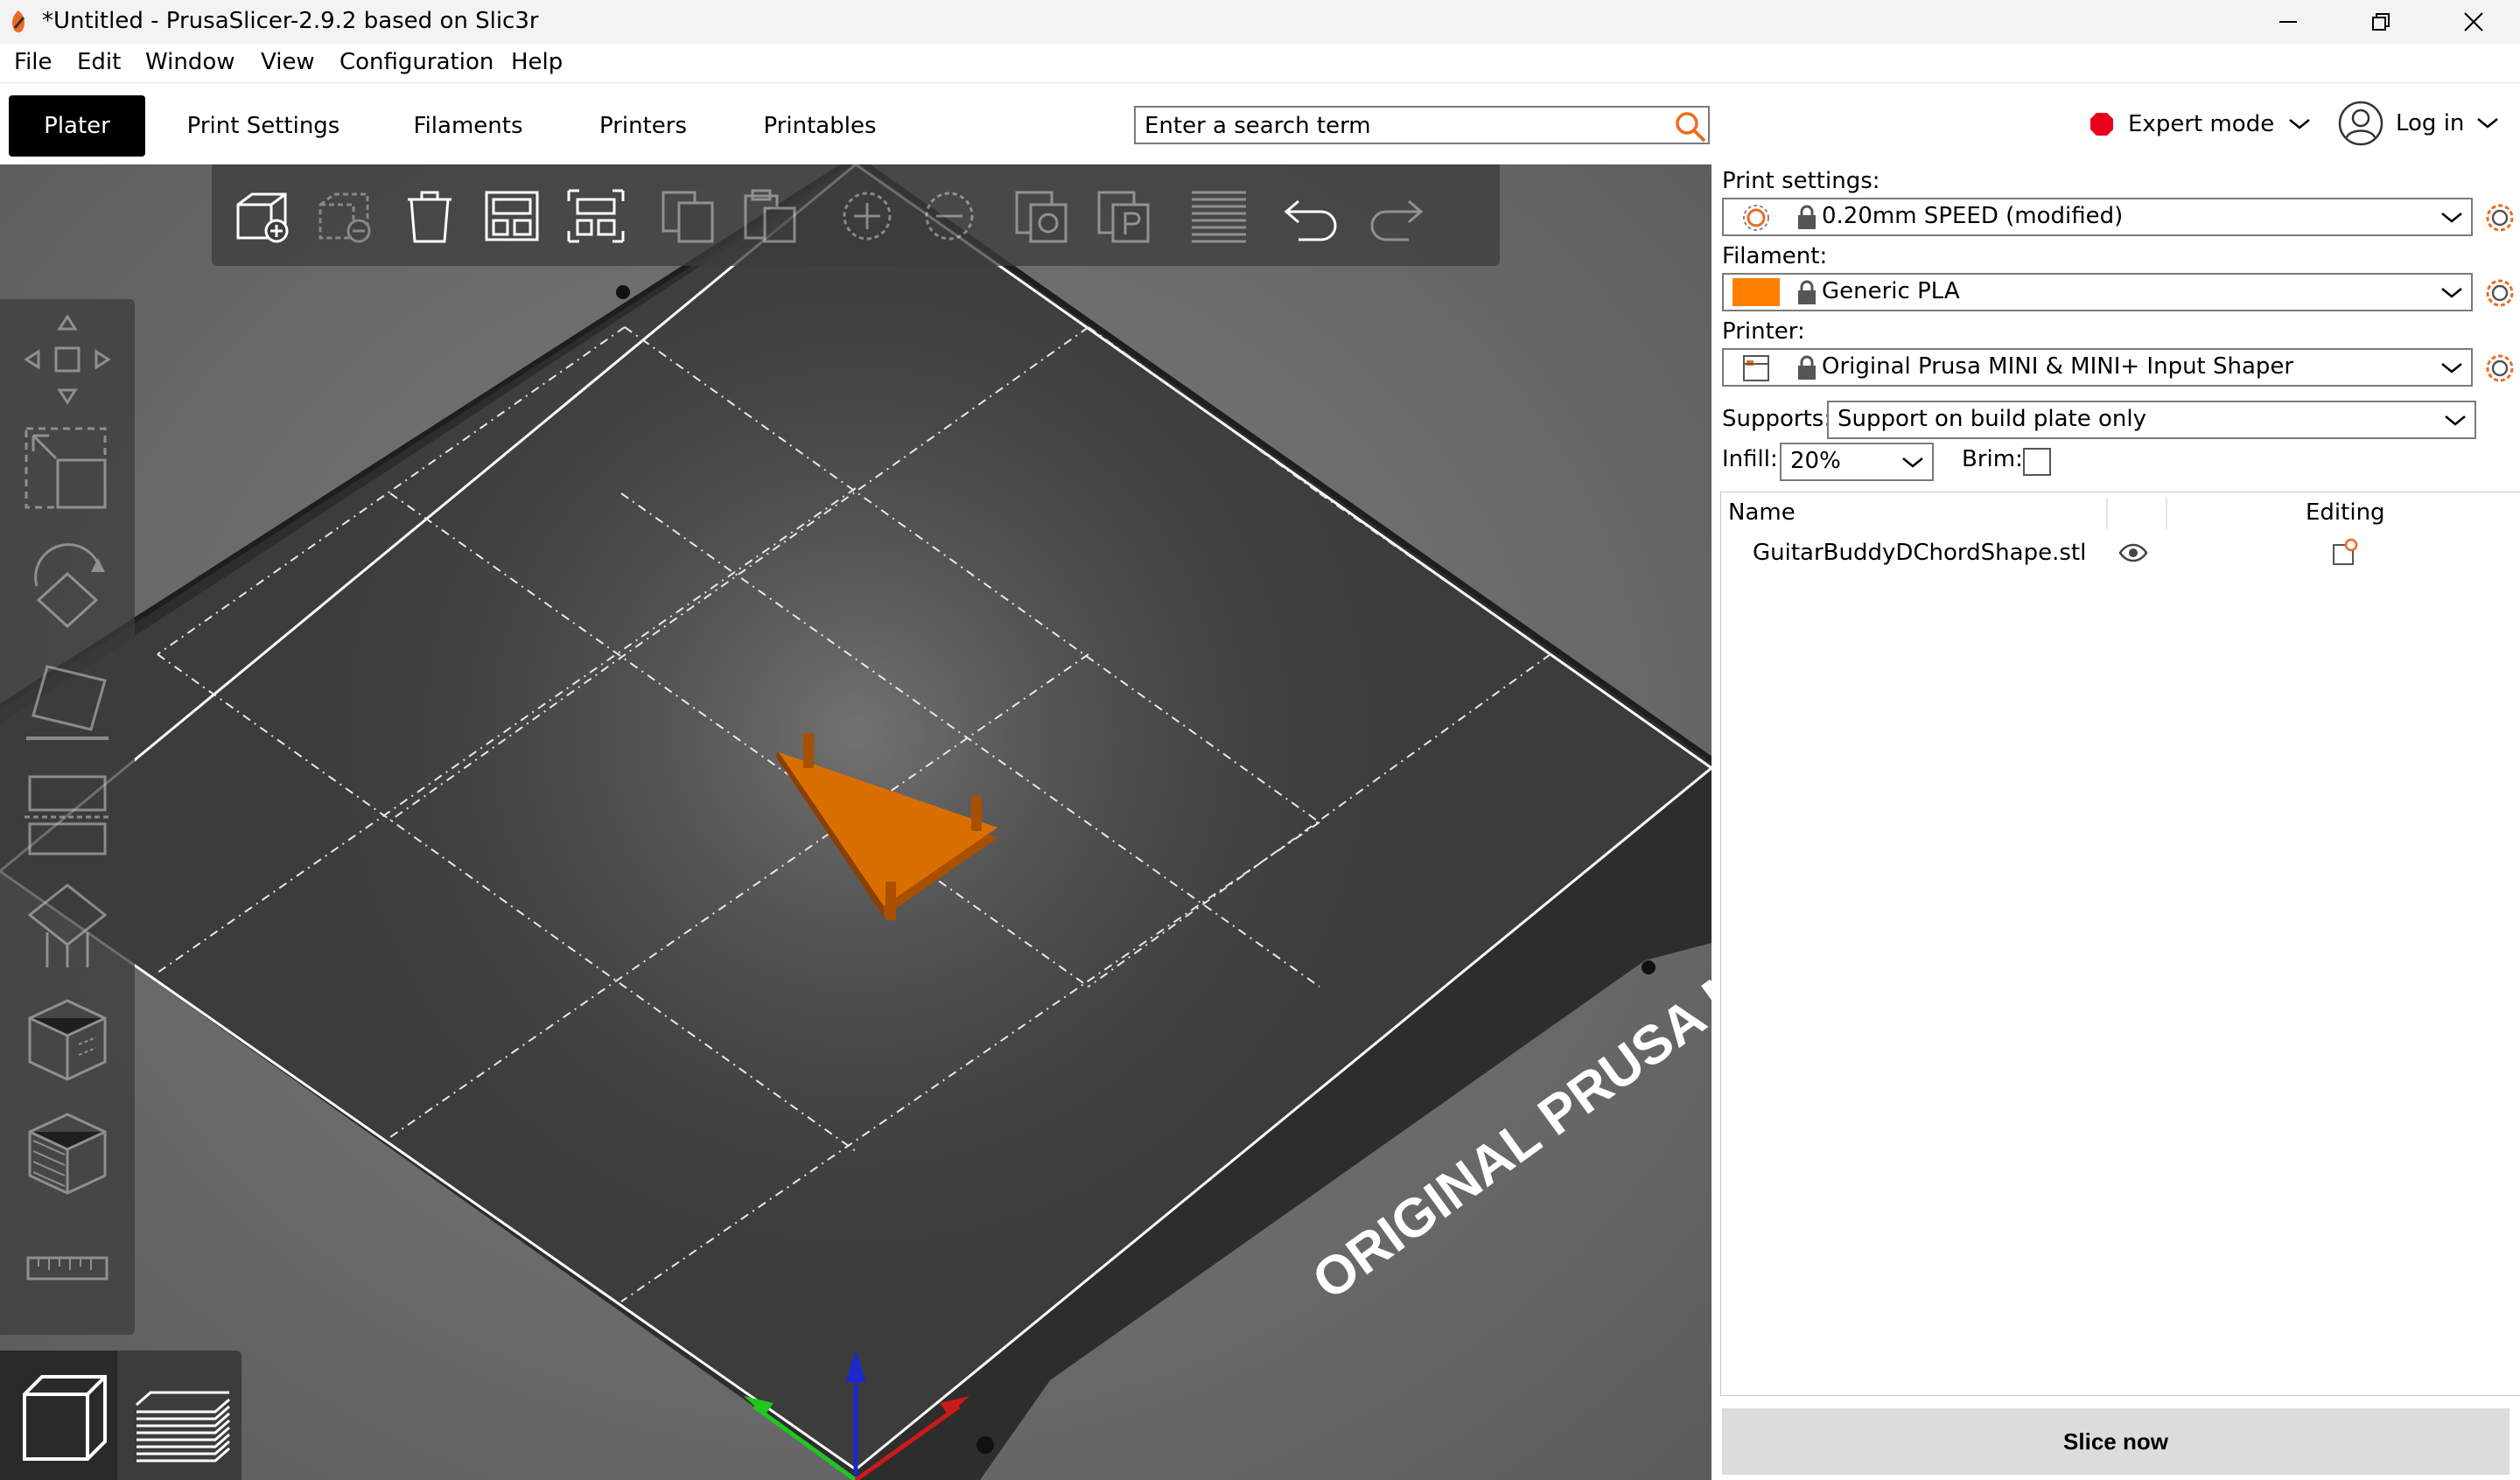 Image resolution: width=2520 pixels, height=1480 pixels. I want to click on place-on-face-icon, so click(67, 702).